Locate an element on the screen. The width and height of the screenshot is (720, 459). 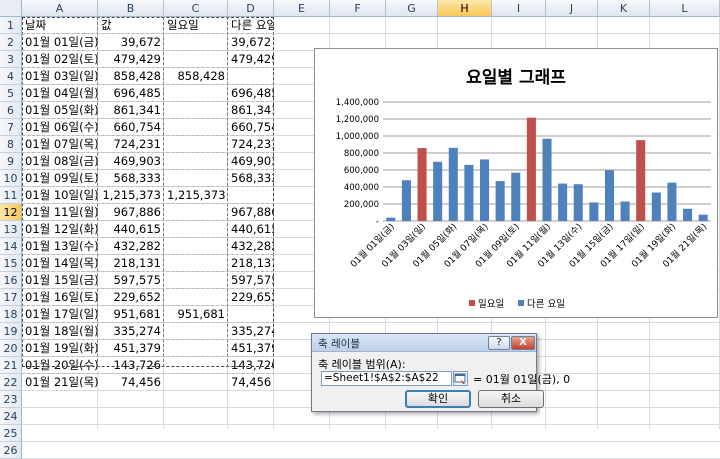
cell-other: 568,333 is located at coordinates (251, 178).